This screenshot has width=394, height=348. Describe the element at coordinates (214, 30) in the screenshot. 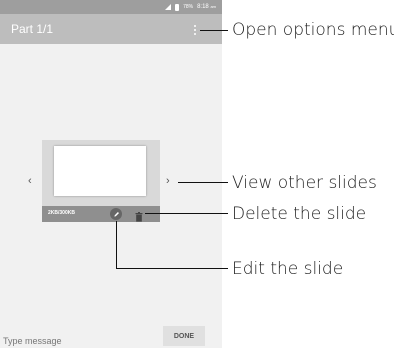

I see `menu-leader-line` at that location.